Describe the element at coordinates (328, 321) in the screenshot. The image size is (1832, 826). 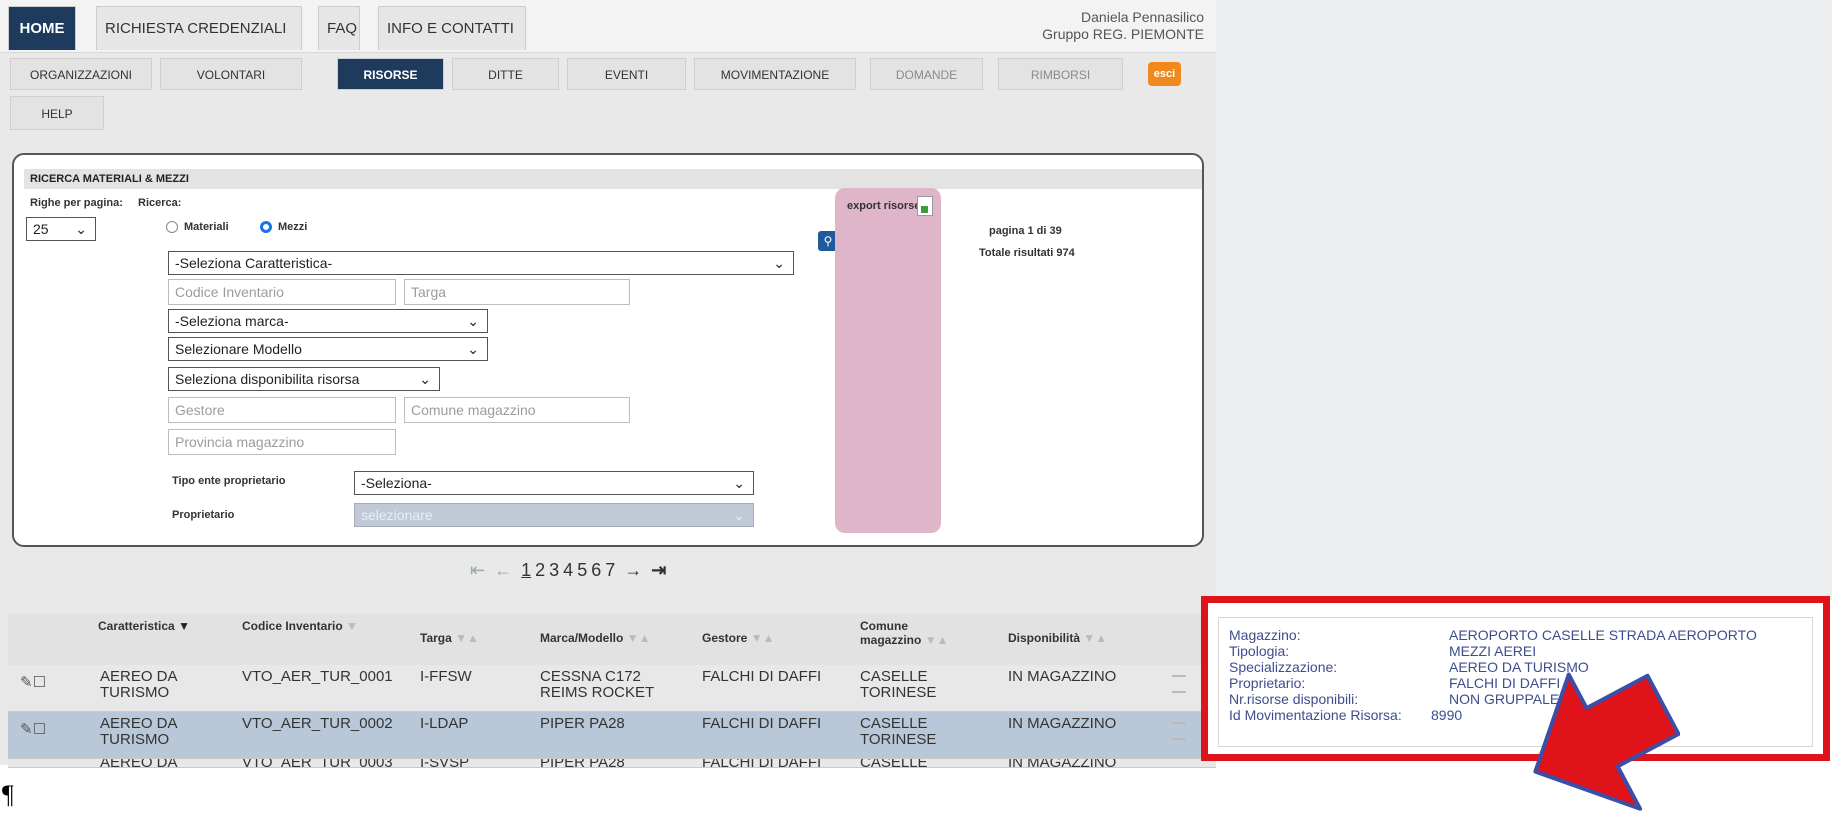
I see `marca-select: -Seleziona marca- ⌄` at that location.